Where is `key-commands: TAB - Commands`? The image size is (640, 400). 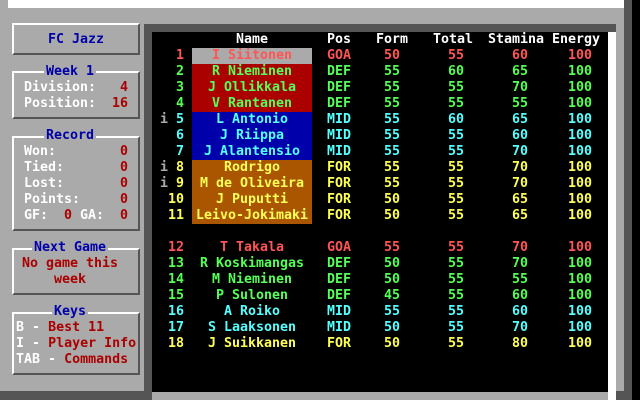 key-commands: TAB - Commands is located at coordinates (72, 360).